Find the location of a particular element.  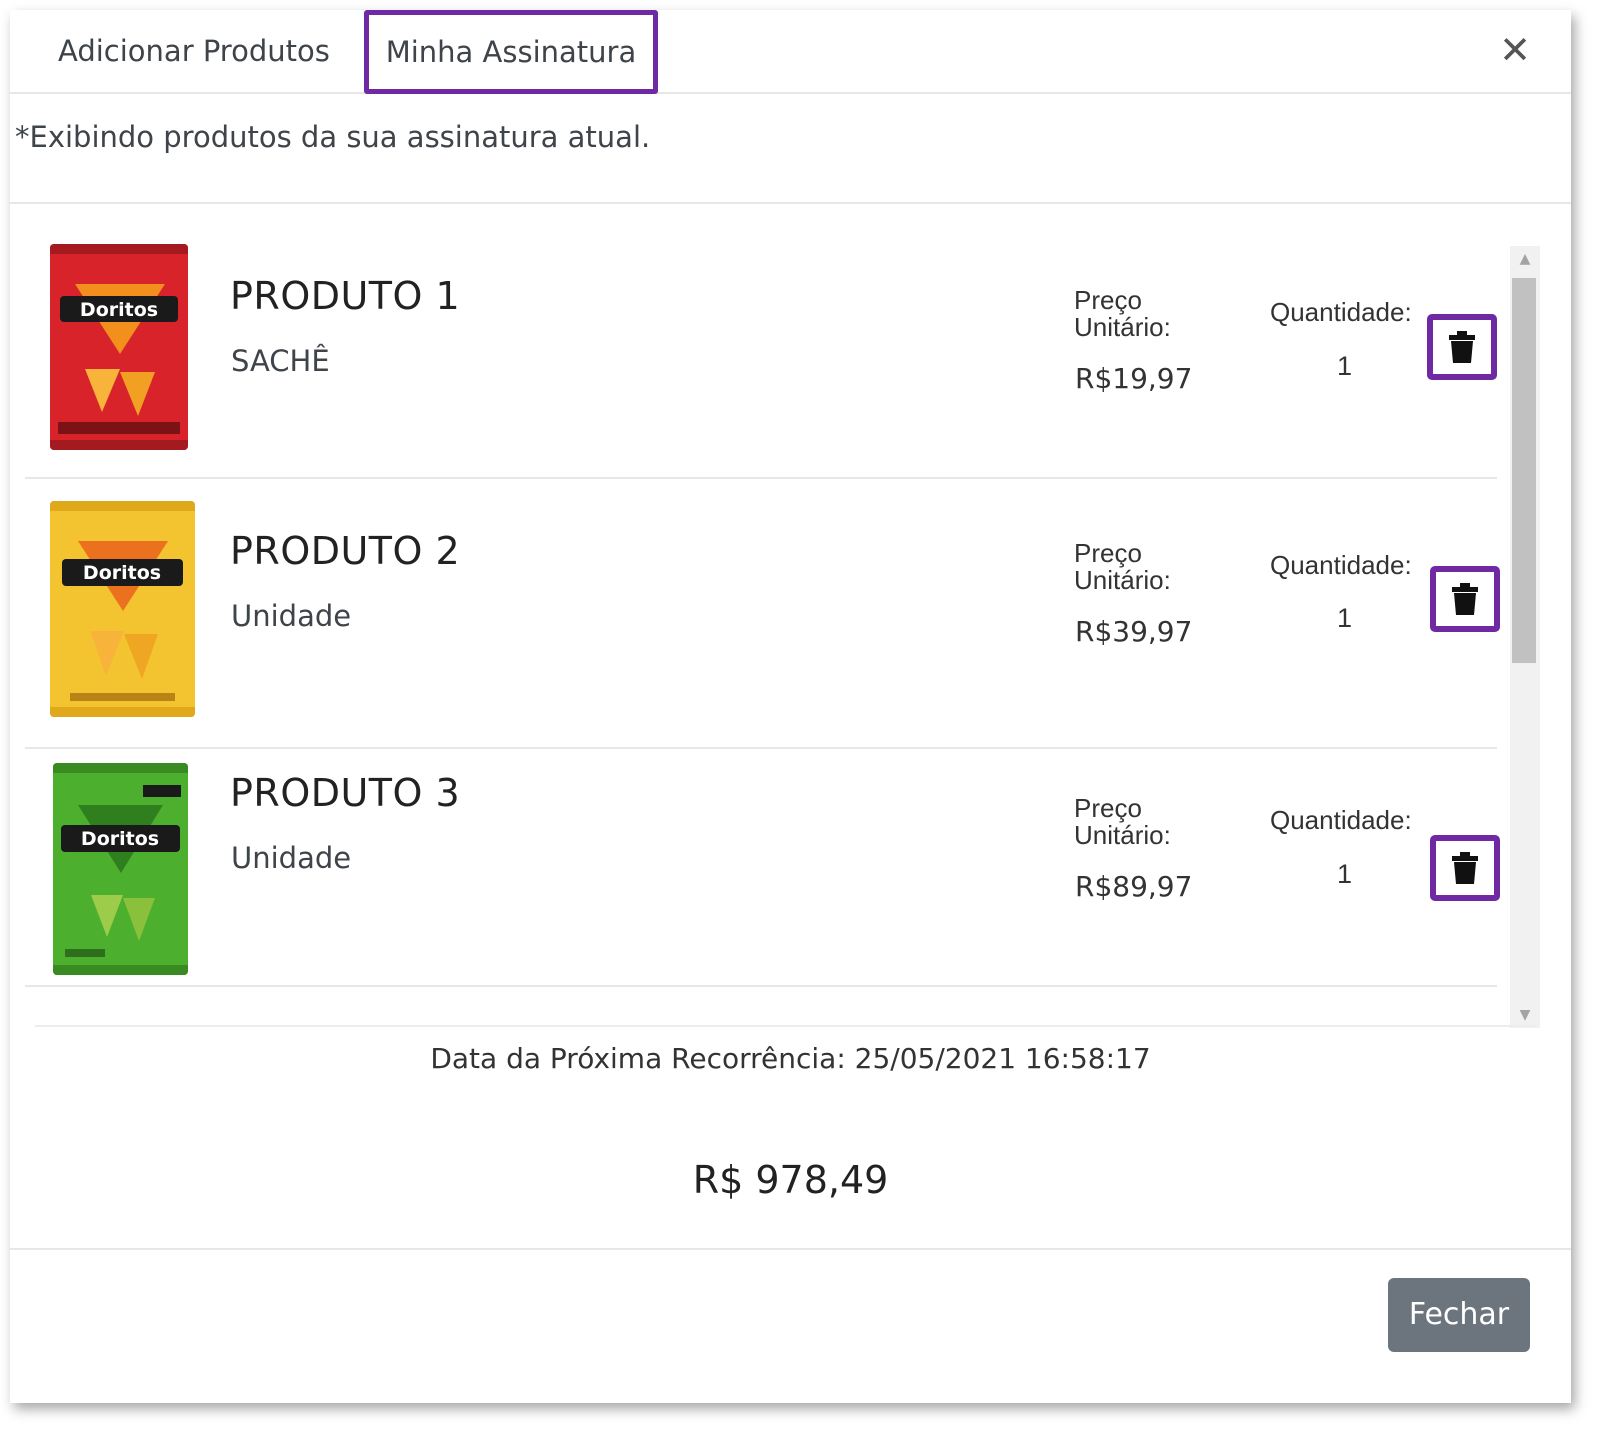

price-value: R$39,97 is located at coordinates (1134, 631).